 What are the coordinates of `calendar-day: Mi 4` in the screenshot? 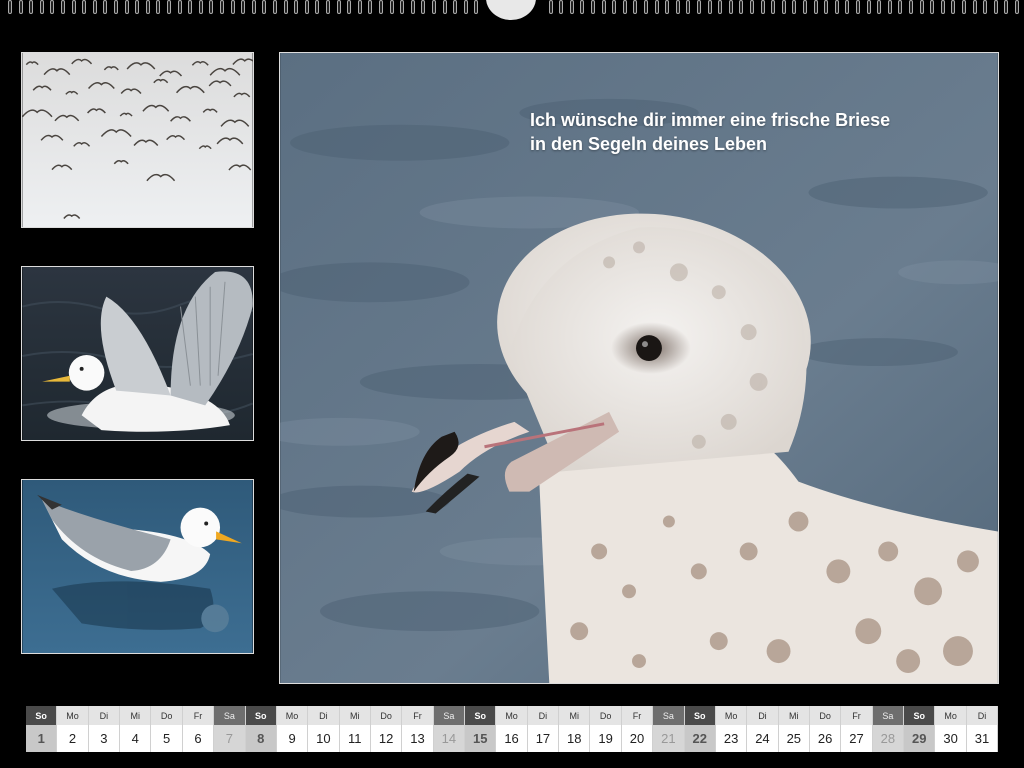 It's located at (136, 729).